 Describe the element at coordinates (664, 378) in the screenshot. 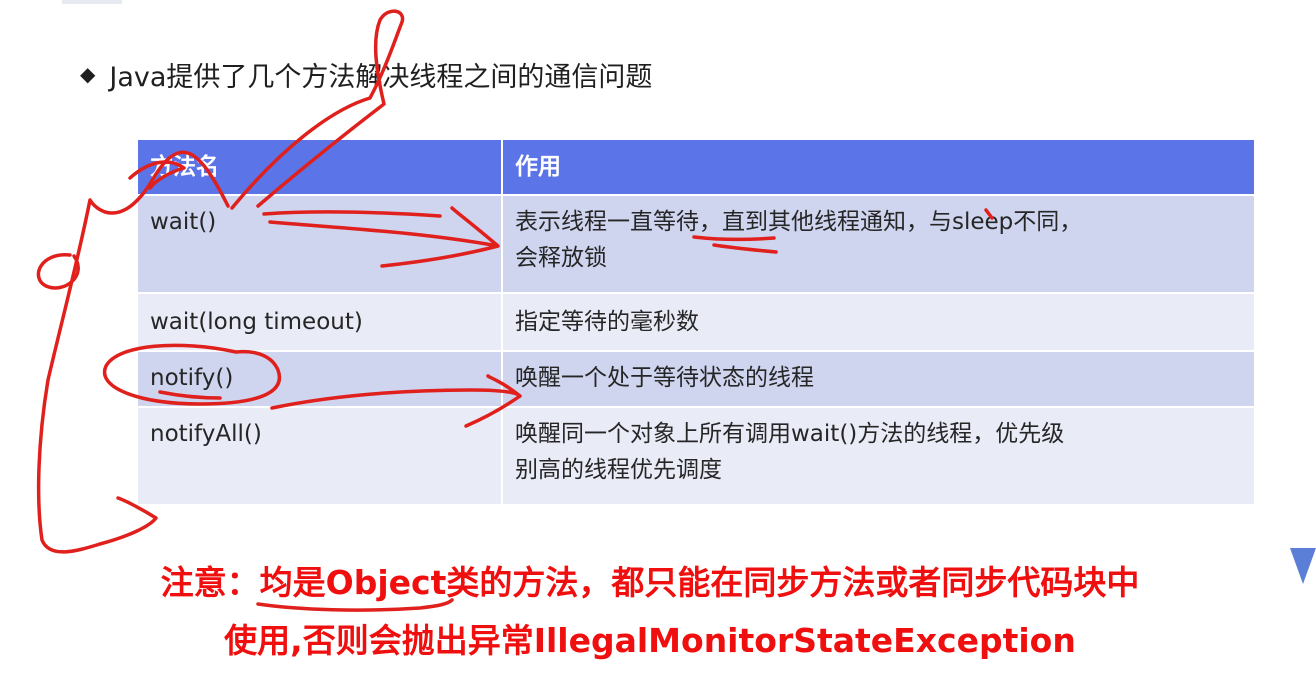

I see `desc-line: 唤醒一个处于等待状态的线程` at that location.